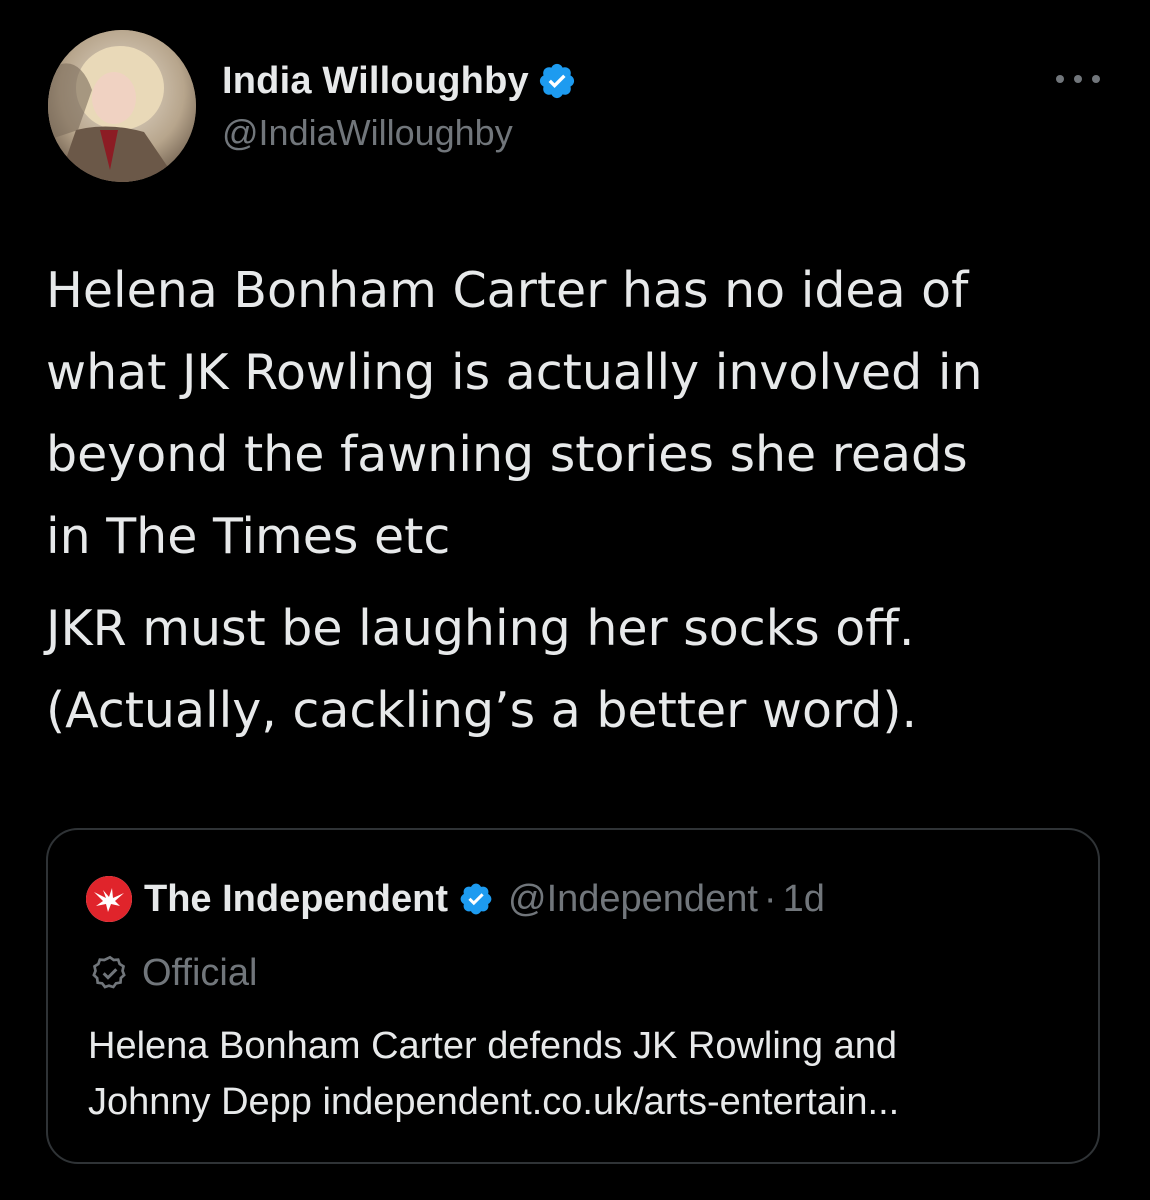 The height and width of the screenshot is (1200, 1150). What do you see at coordinates (803, 898) in the screenshot?
I see `quote-timestamp: 1d` at bounding box center [803, 898].